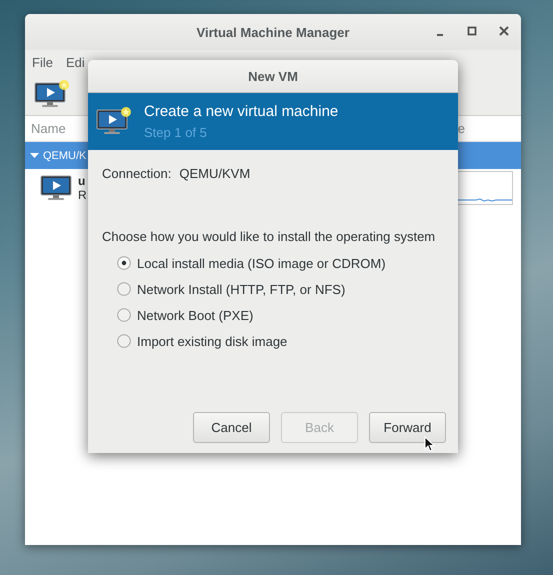 Image resolution: width=553 pixels, height=575 pixels. Describe the element at coordinates (241, 289) in the screenshot. I see `radio-label: Network Install (HTTP, FTP, or NFS)` at that location.